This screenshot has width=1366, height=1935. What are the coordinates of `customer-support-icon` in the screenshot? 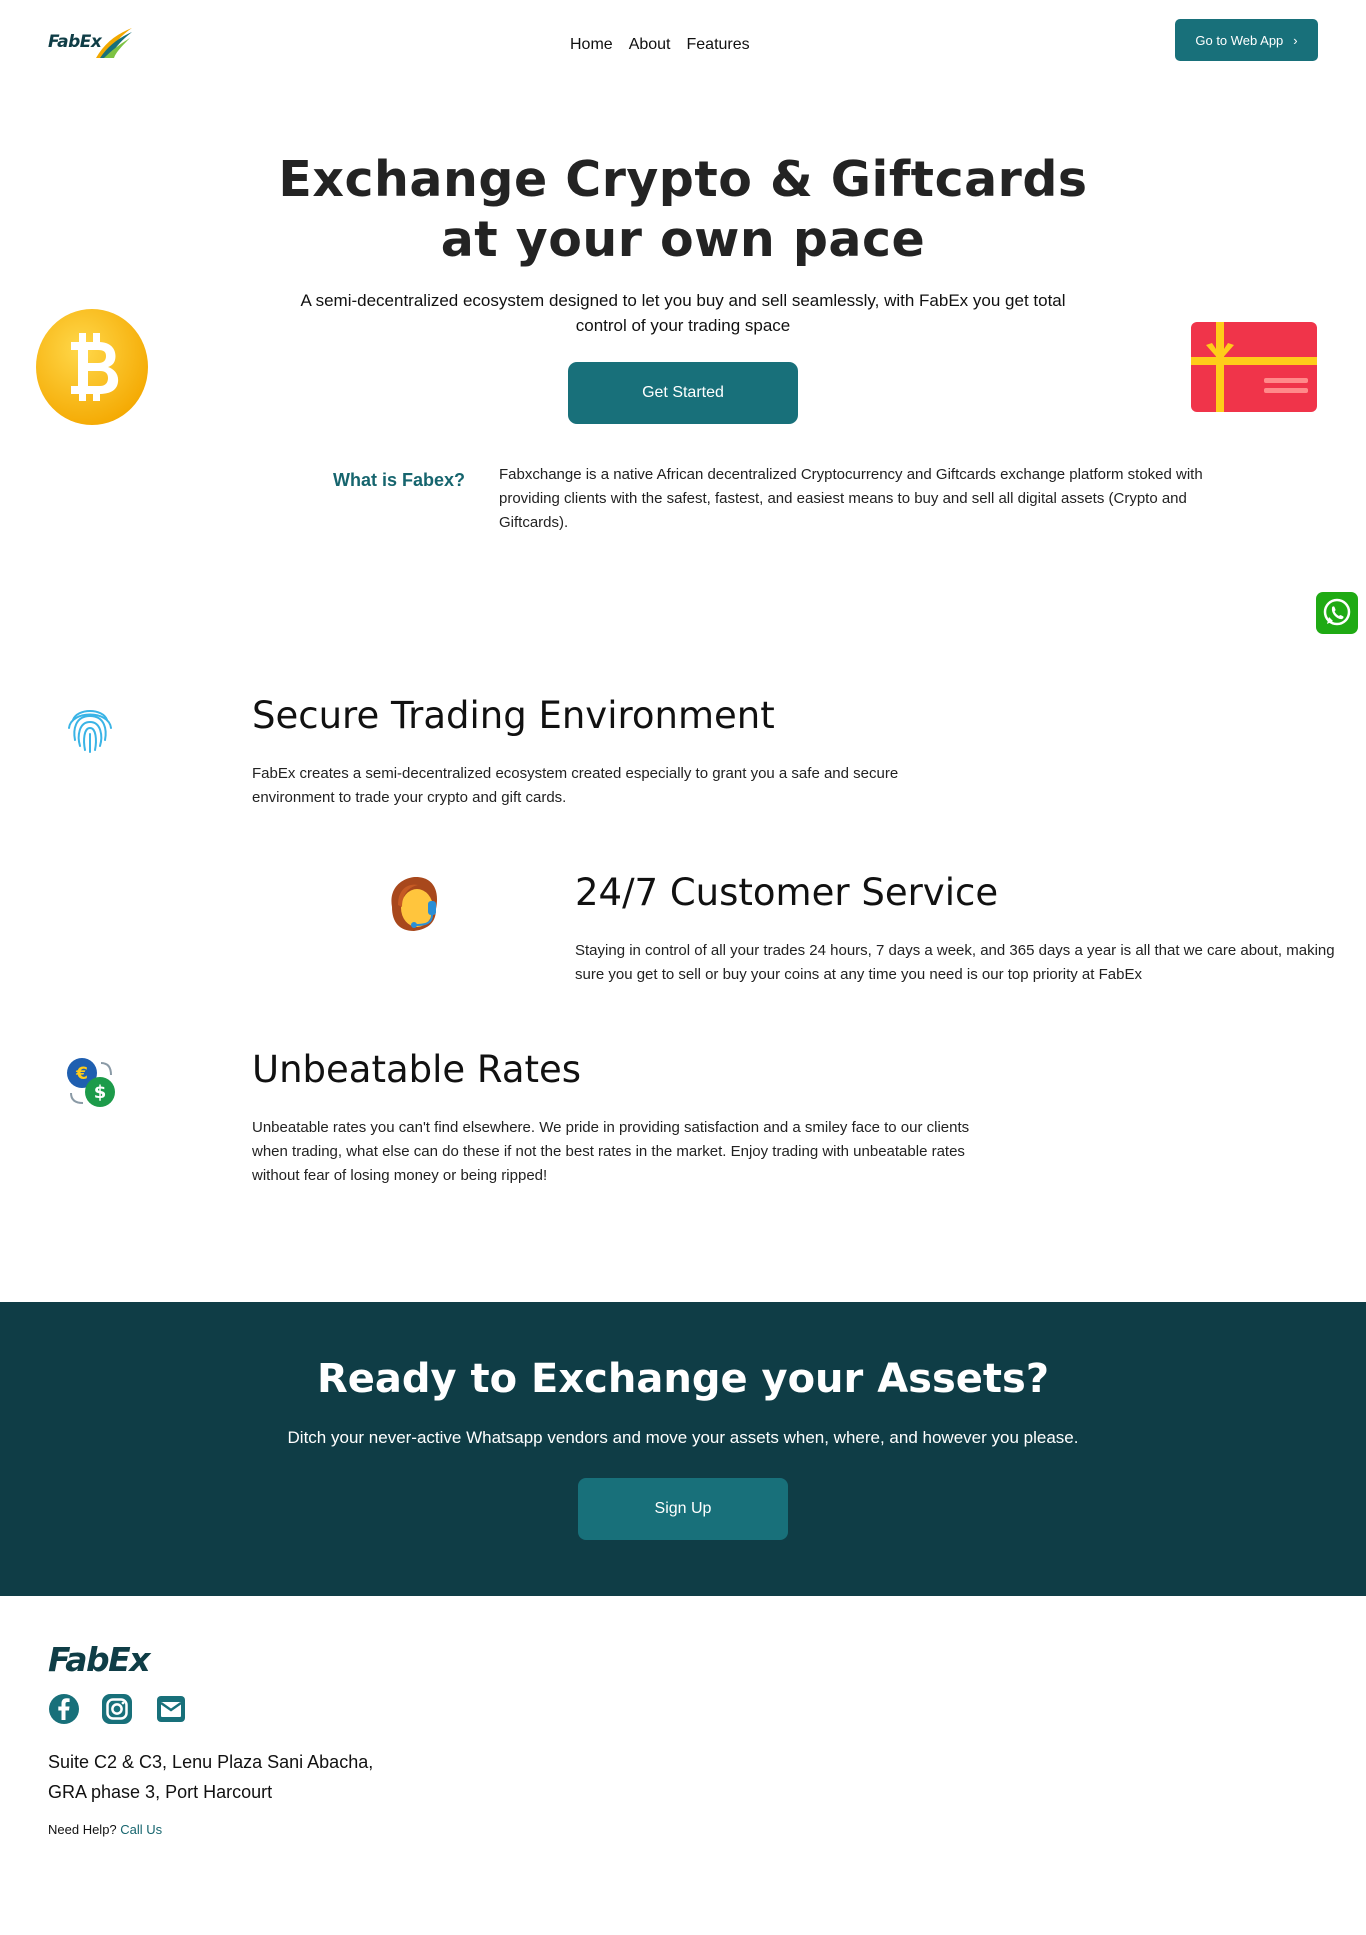 It's located at (414, 904).